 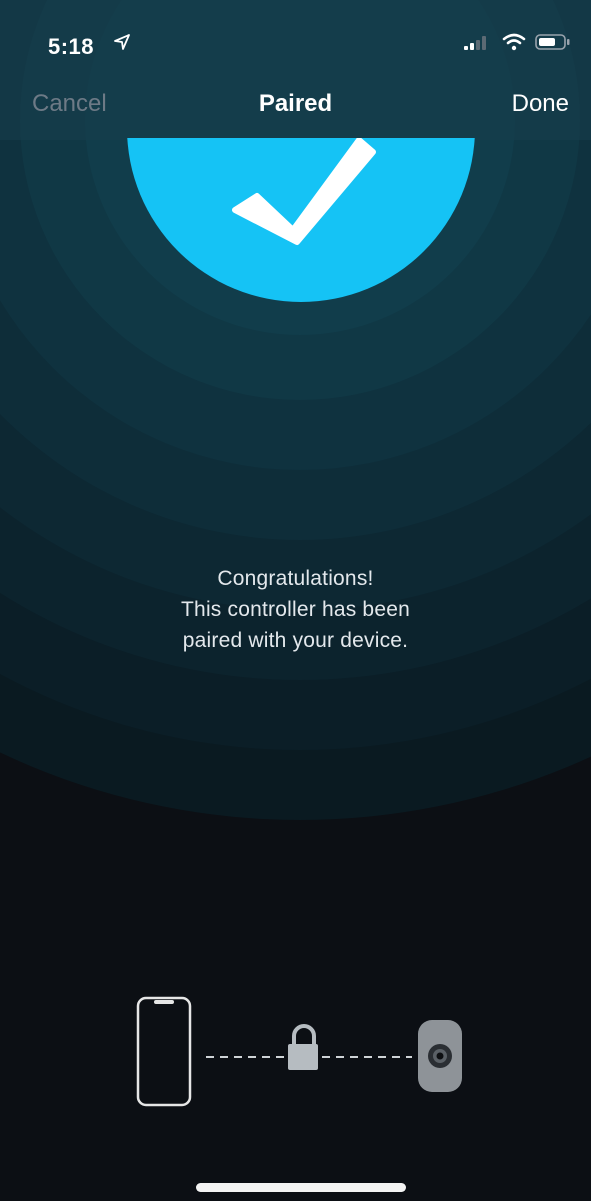 I want to click on message-line-3: paired with your device., so click(x=295, y=640).